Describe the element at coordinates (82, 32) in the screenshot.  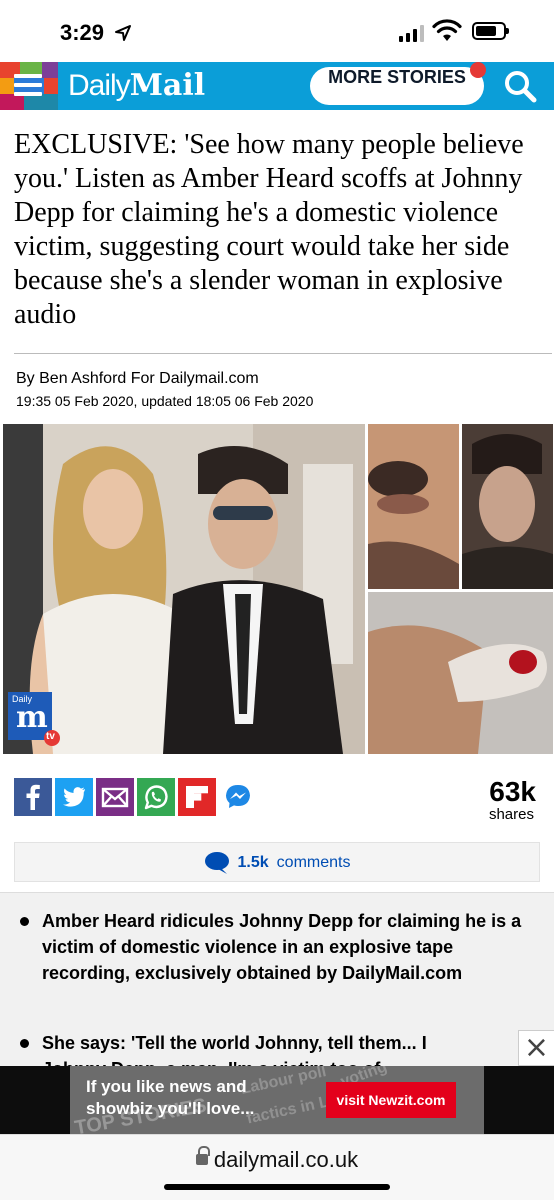
I see `status-time: 3:29` at that location.